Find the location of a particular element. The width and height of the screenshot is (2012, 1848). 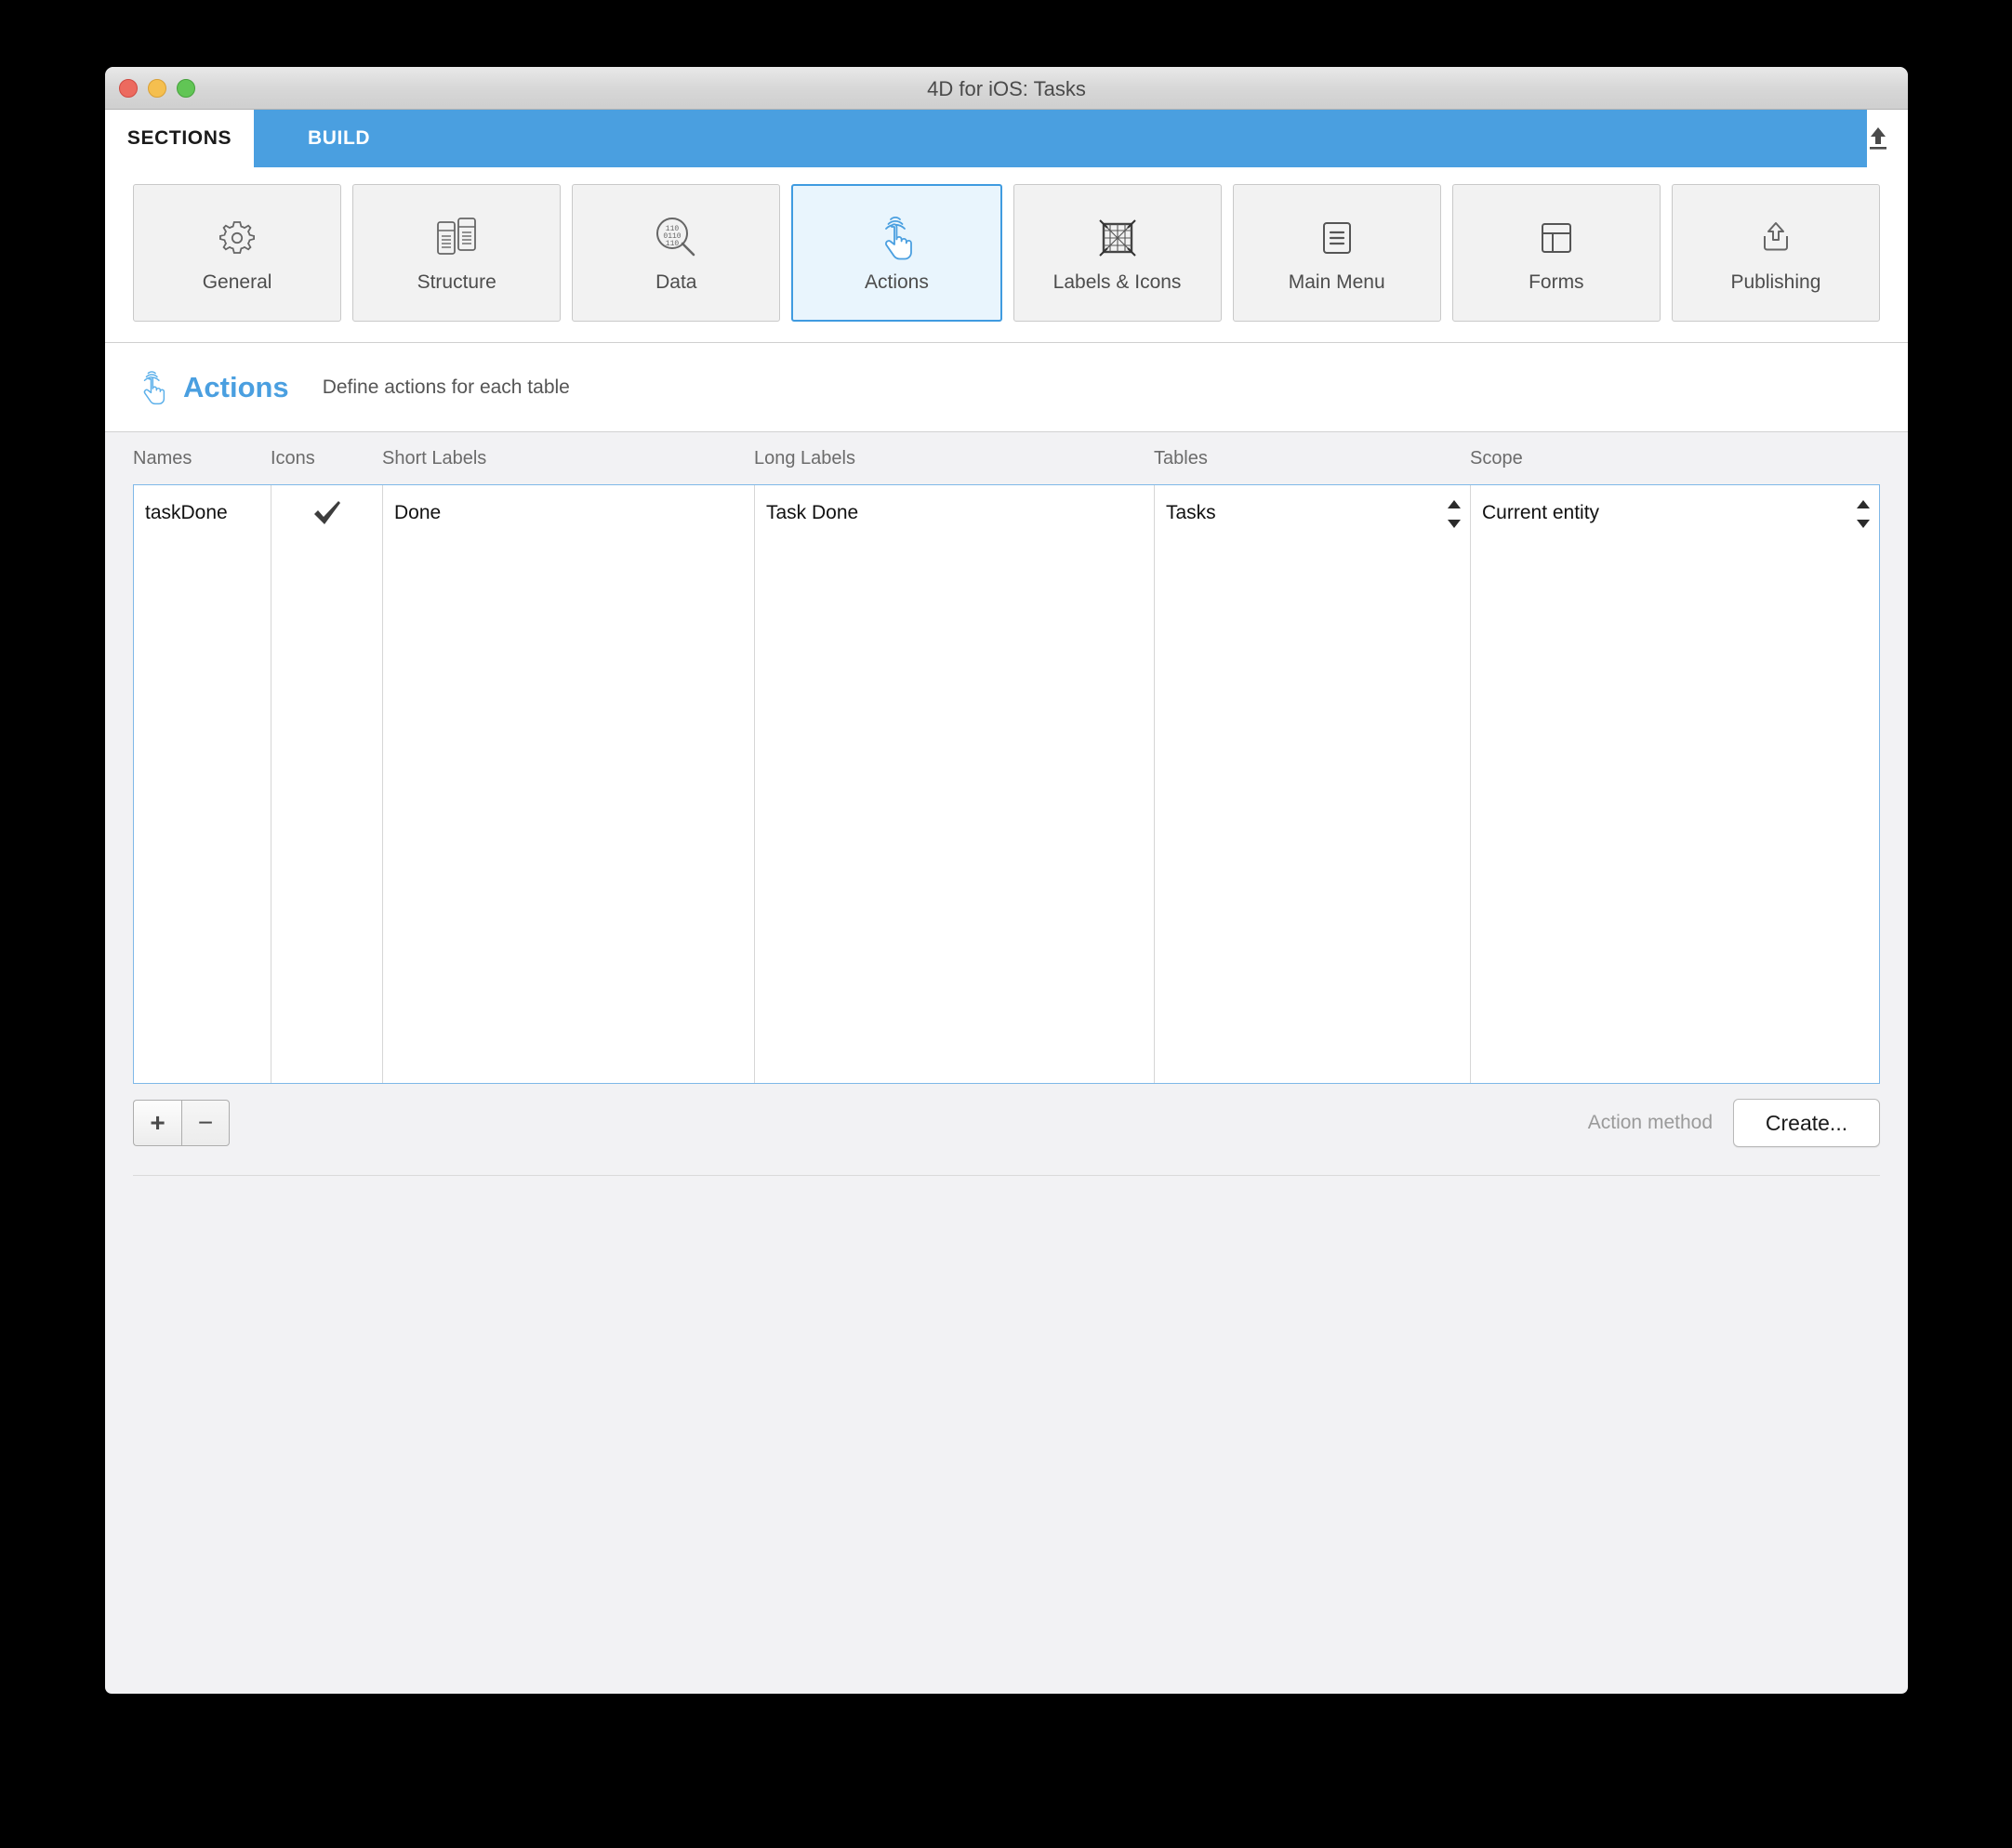

section-label-structure: Structure is located at coordinates (457, 282).